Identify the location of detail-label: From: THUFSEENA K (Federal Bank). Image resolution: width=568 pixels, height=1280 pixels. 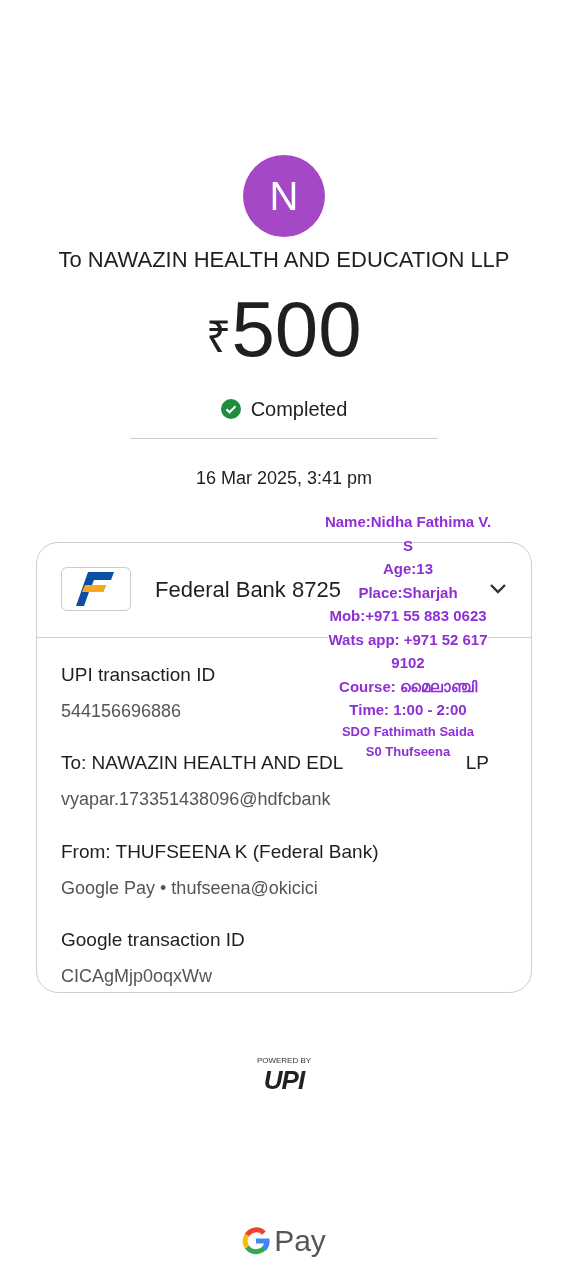
(220, 852).